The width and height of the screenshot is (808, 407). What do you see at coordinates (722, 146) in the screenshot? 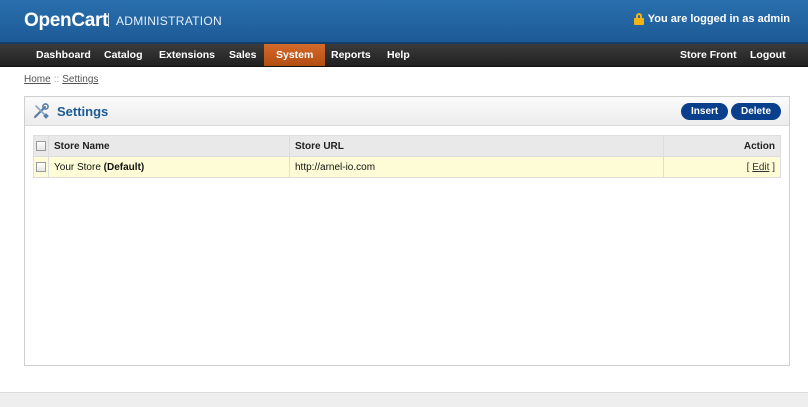
I see `column-action: Action` at bounding box center [722, 146].